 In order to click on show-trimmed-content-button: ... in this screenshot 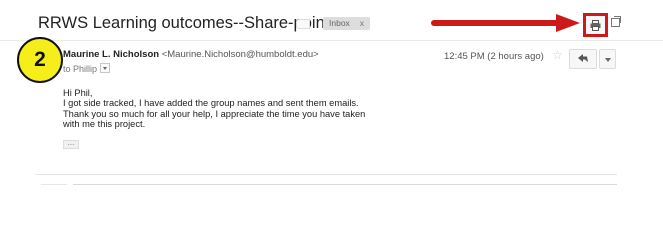, I will do `click(71, 144)`.